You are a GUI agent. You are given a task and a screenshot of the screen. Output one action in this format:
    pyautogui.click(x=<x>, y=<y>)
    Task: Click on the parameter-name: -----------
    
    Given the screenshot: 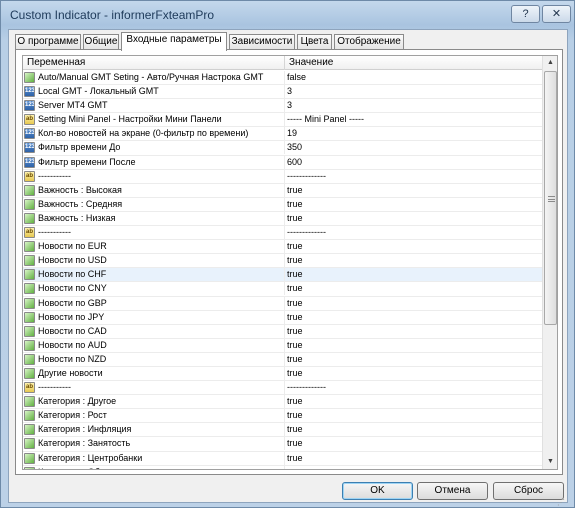 What is the action you would take?
    pyautogui.click(x=54, y=387)
    